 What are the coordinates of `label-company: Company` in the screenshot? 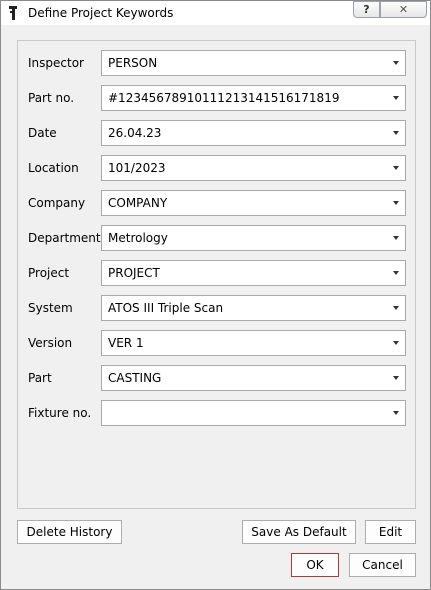 It's located at (57, 203).